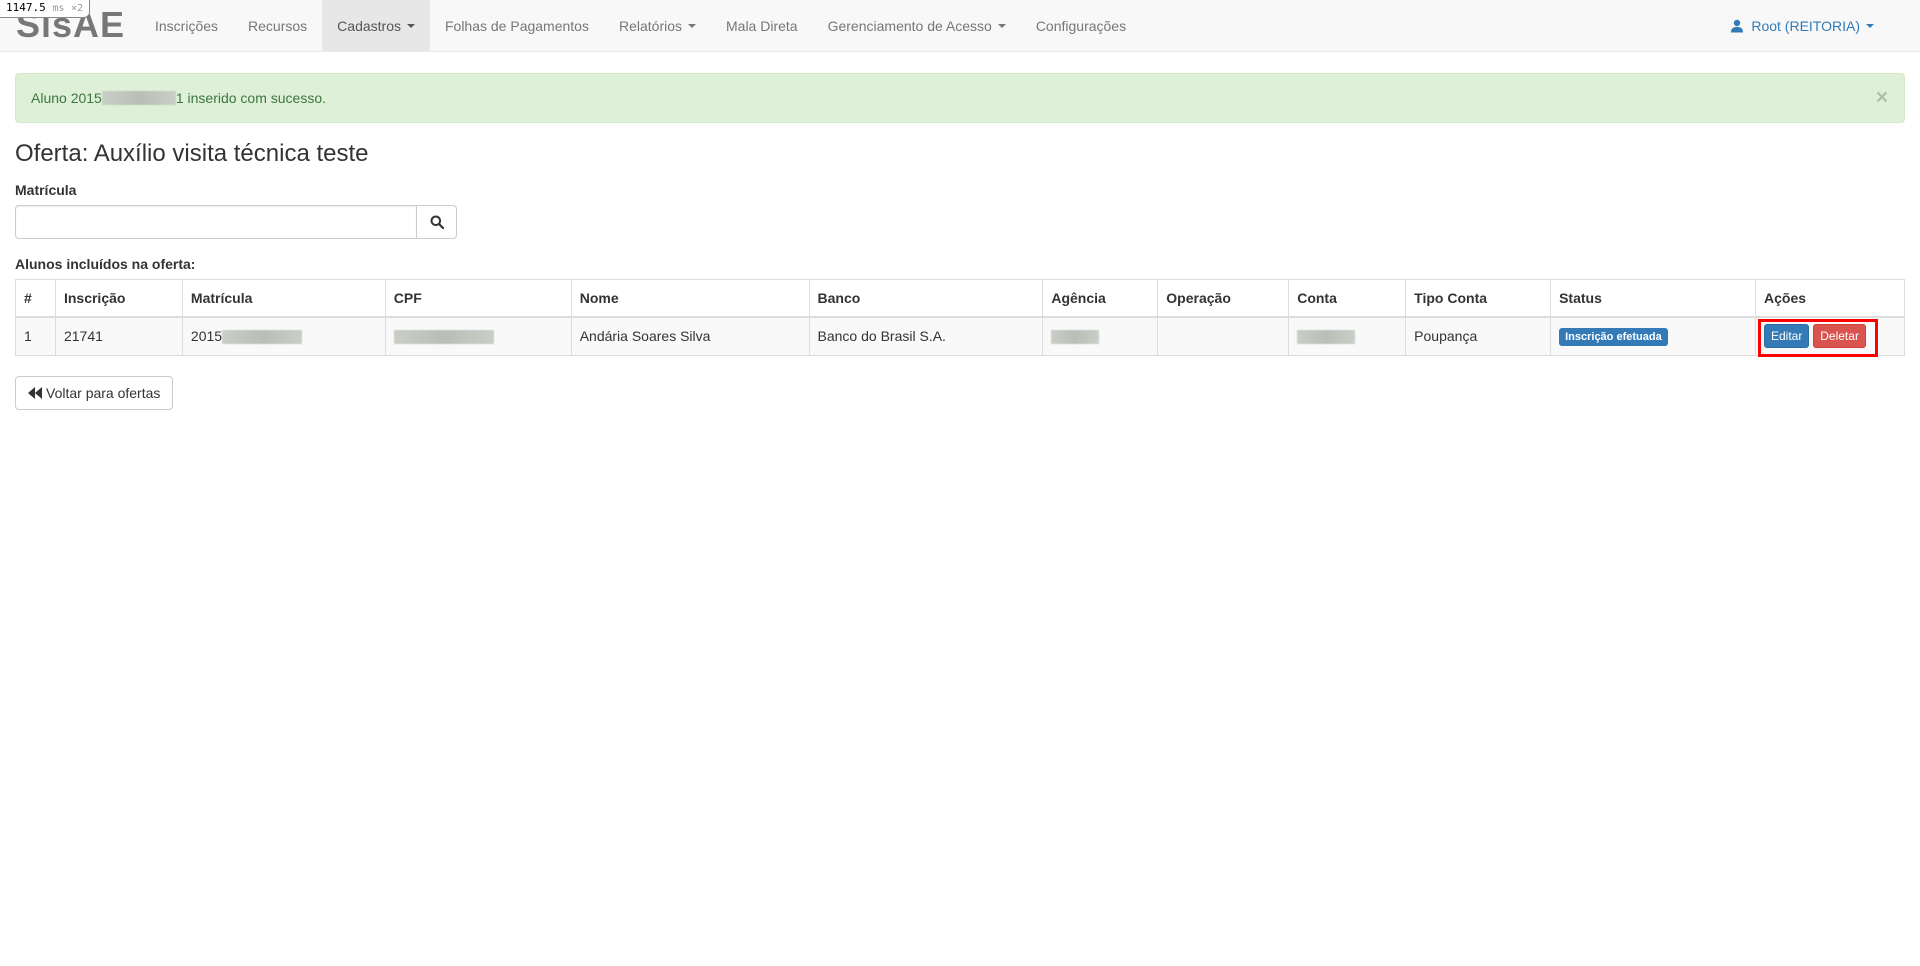  Describe the element at coordinates (77, 8) in the screenshot. I see `timer-multiplier: ×2` at that location.